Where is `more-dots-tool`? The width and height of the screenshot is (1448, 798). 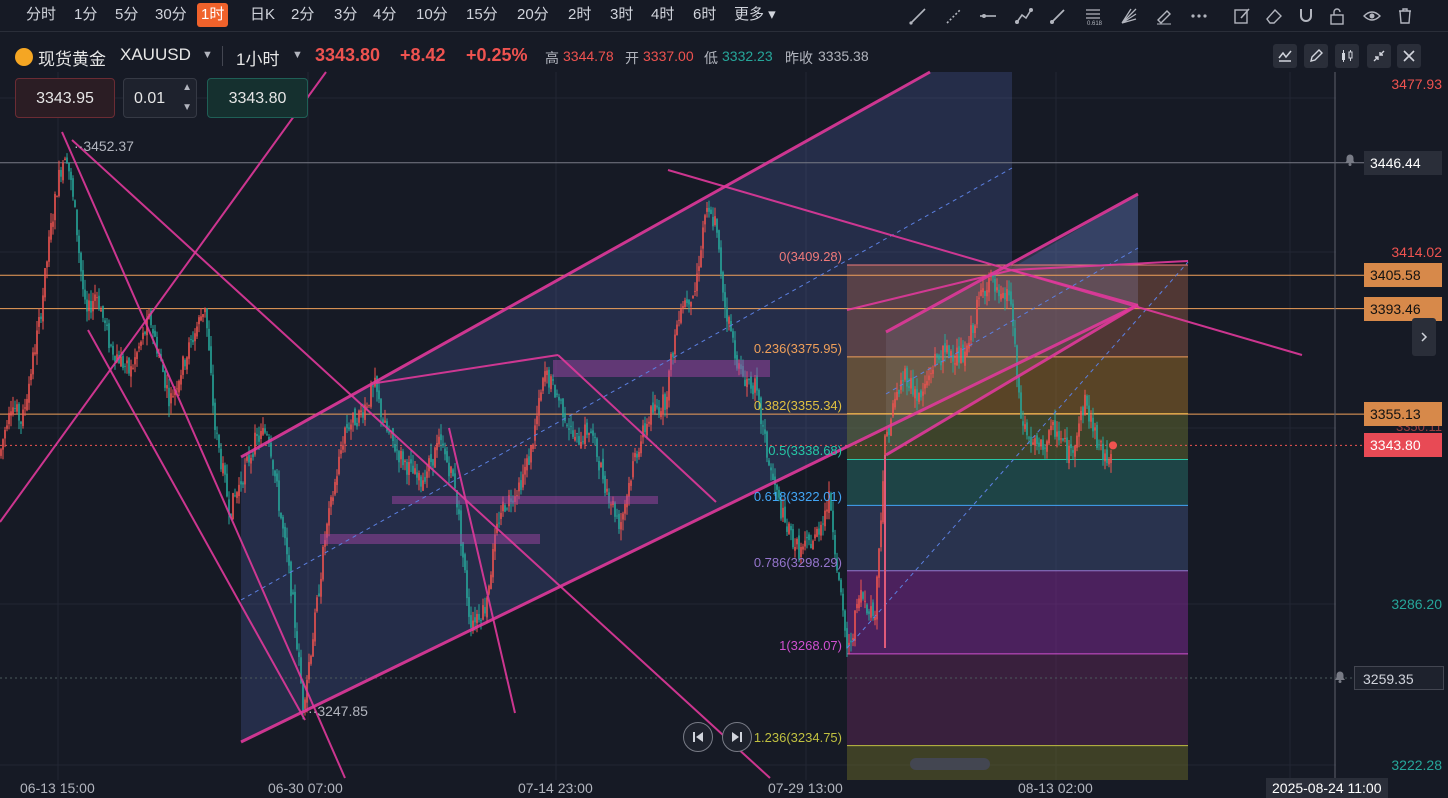
more-dots-tool is located at coordinates (1199, 16).